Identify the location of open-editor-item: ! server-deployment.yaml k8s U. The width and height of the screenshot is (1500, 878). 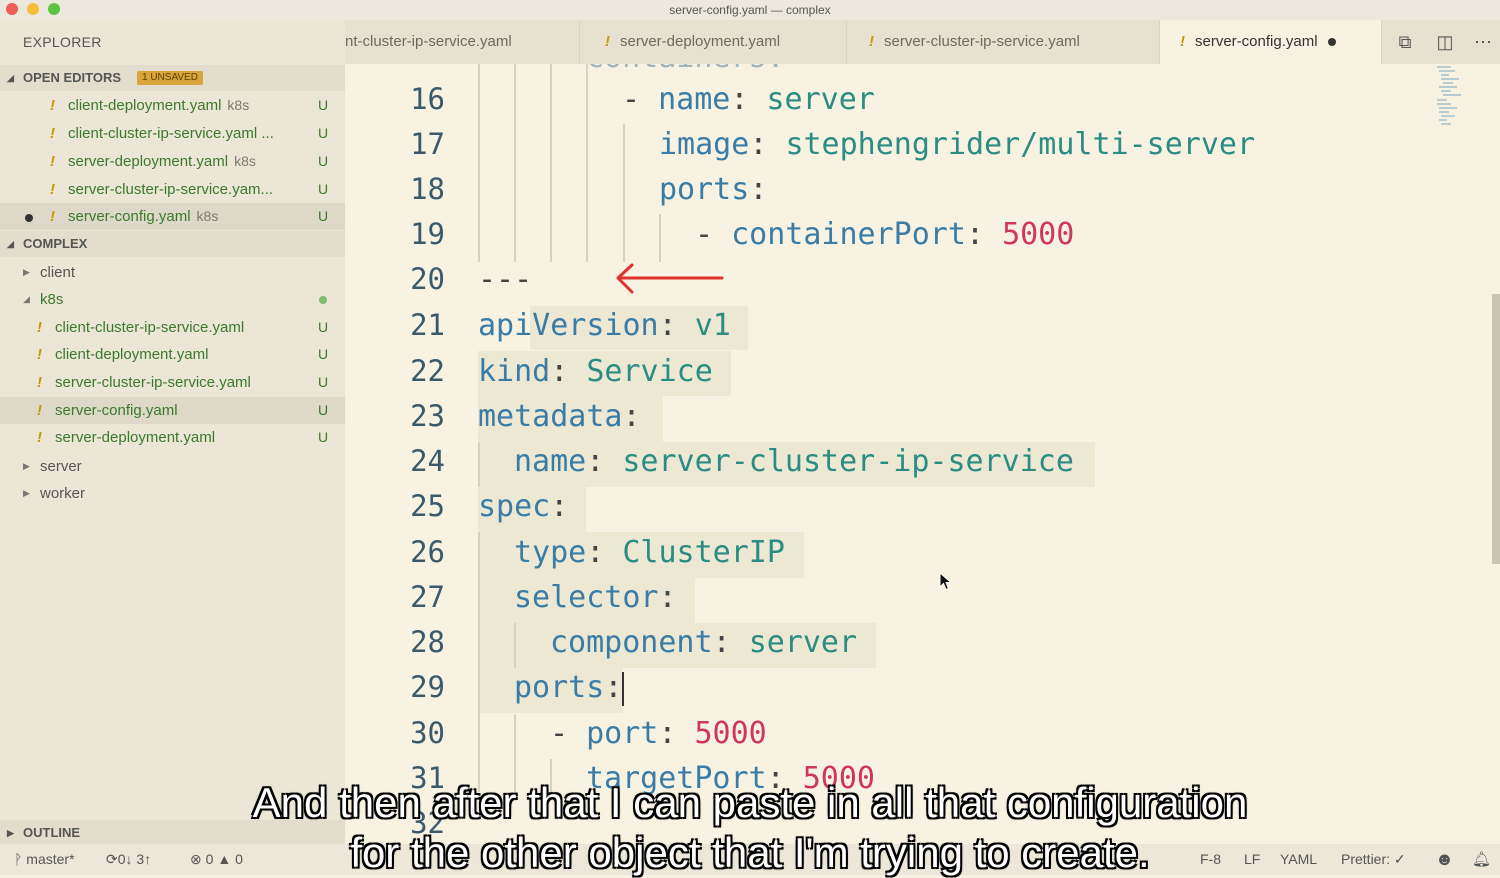
(172, 161).